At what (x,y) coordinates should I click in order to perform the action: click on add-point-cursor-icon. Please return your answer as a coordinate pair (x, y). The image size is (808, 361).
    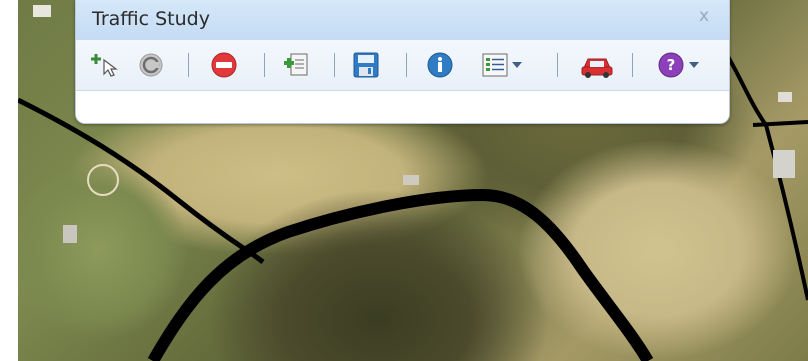
    Looking at the image, I should click on (104, 65).